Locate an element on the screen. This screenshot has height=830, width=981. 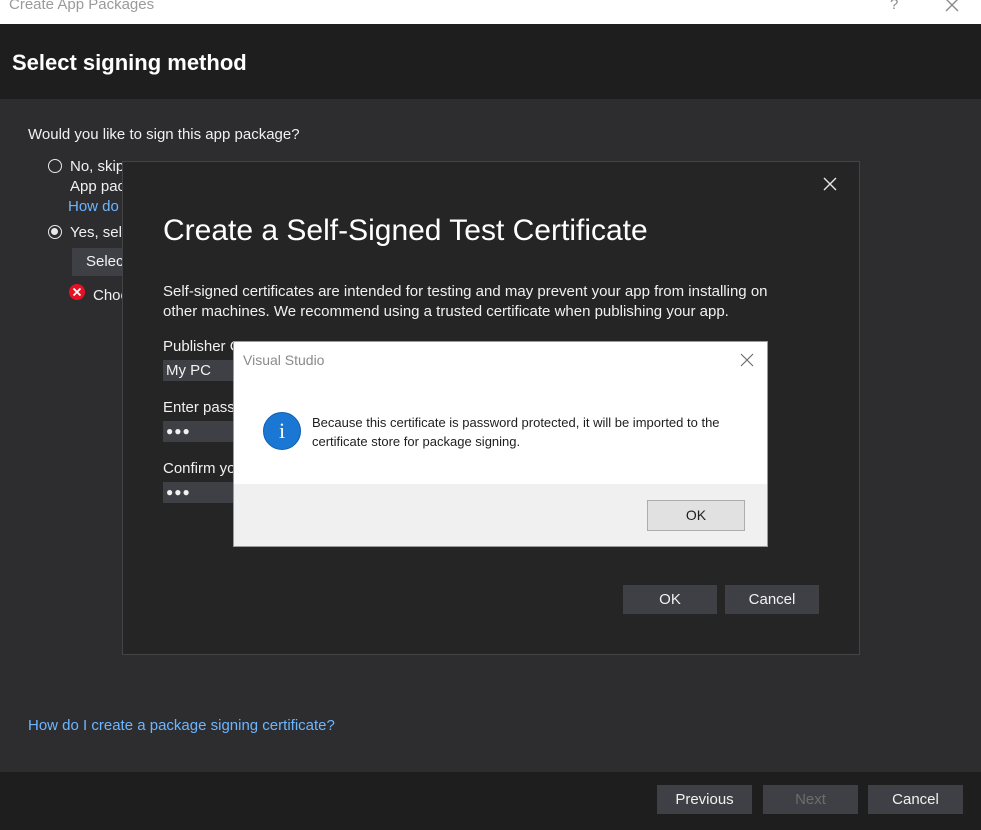
radio-no-skip is located at coordinates (55, 166).